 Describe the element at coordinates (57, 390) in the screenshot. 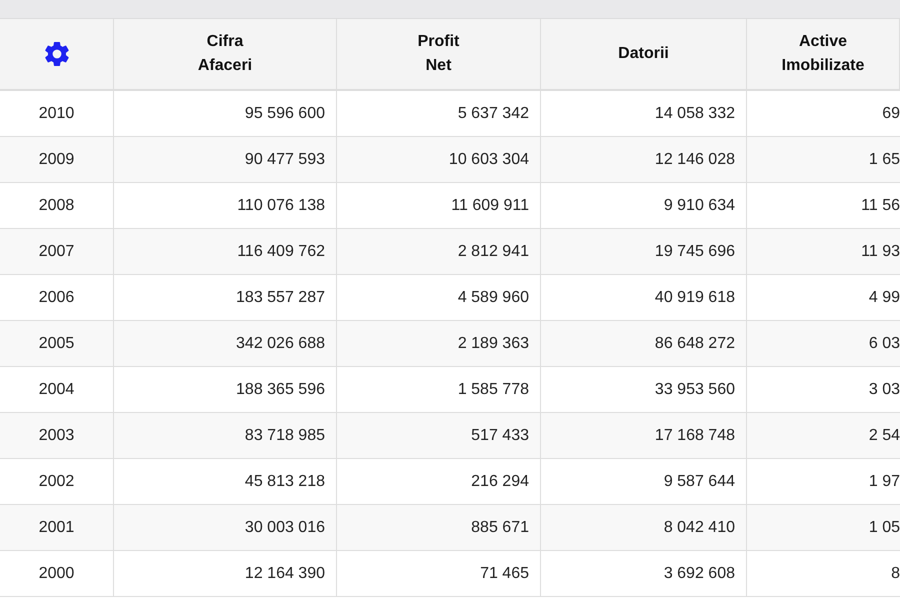

I see `table-cell: 2004` at that location.